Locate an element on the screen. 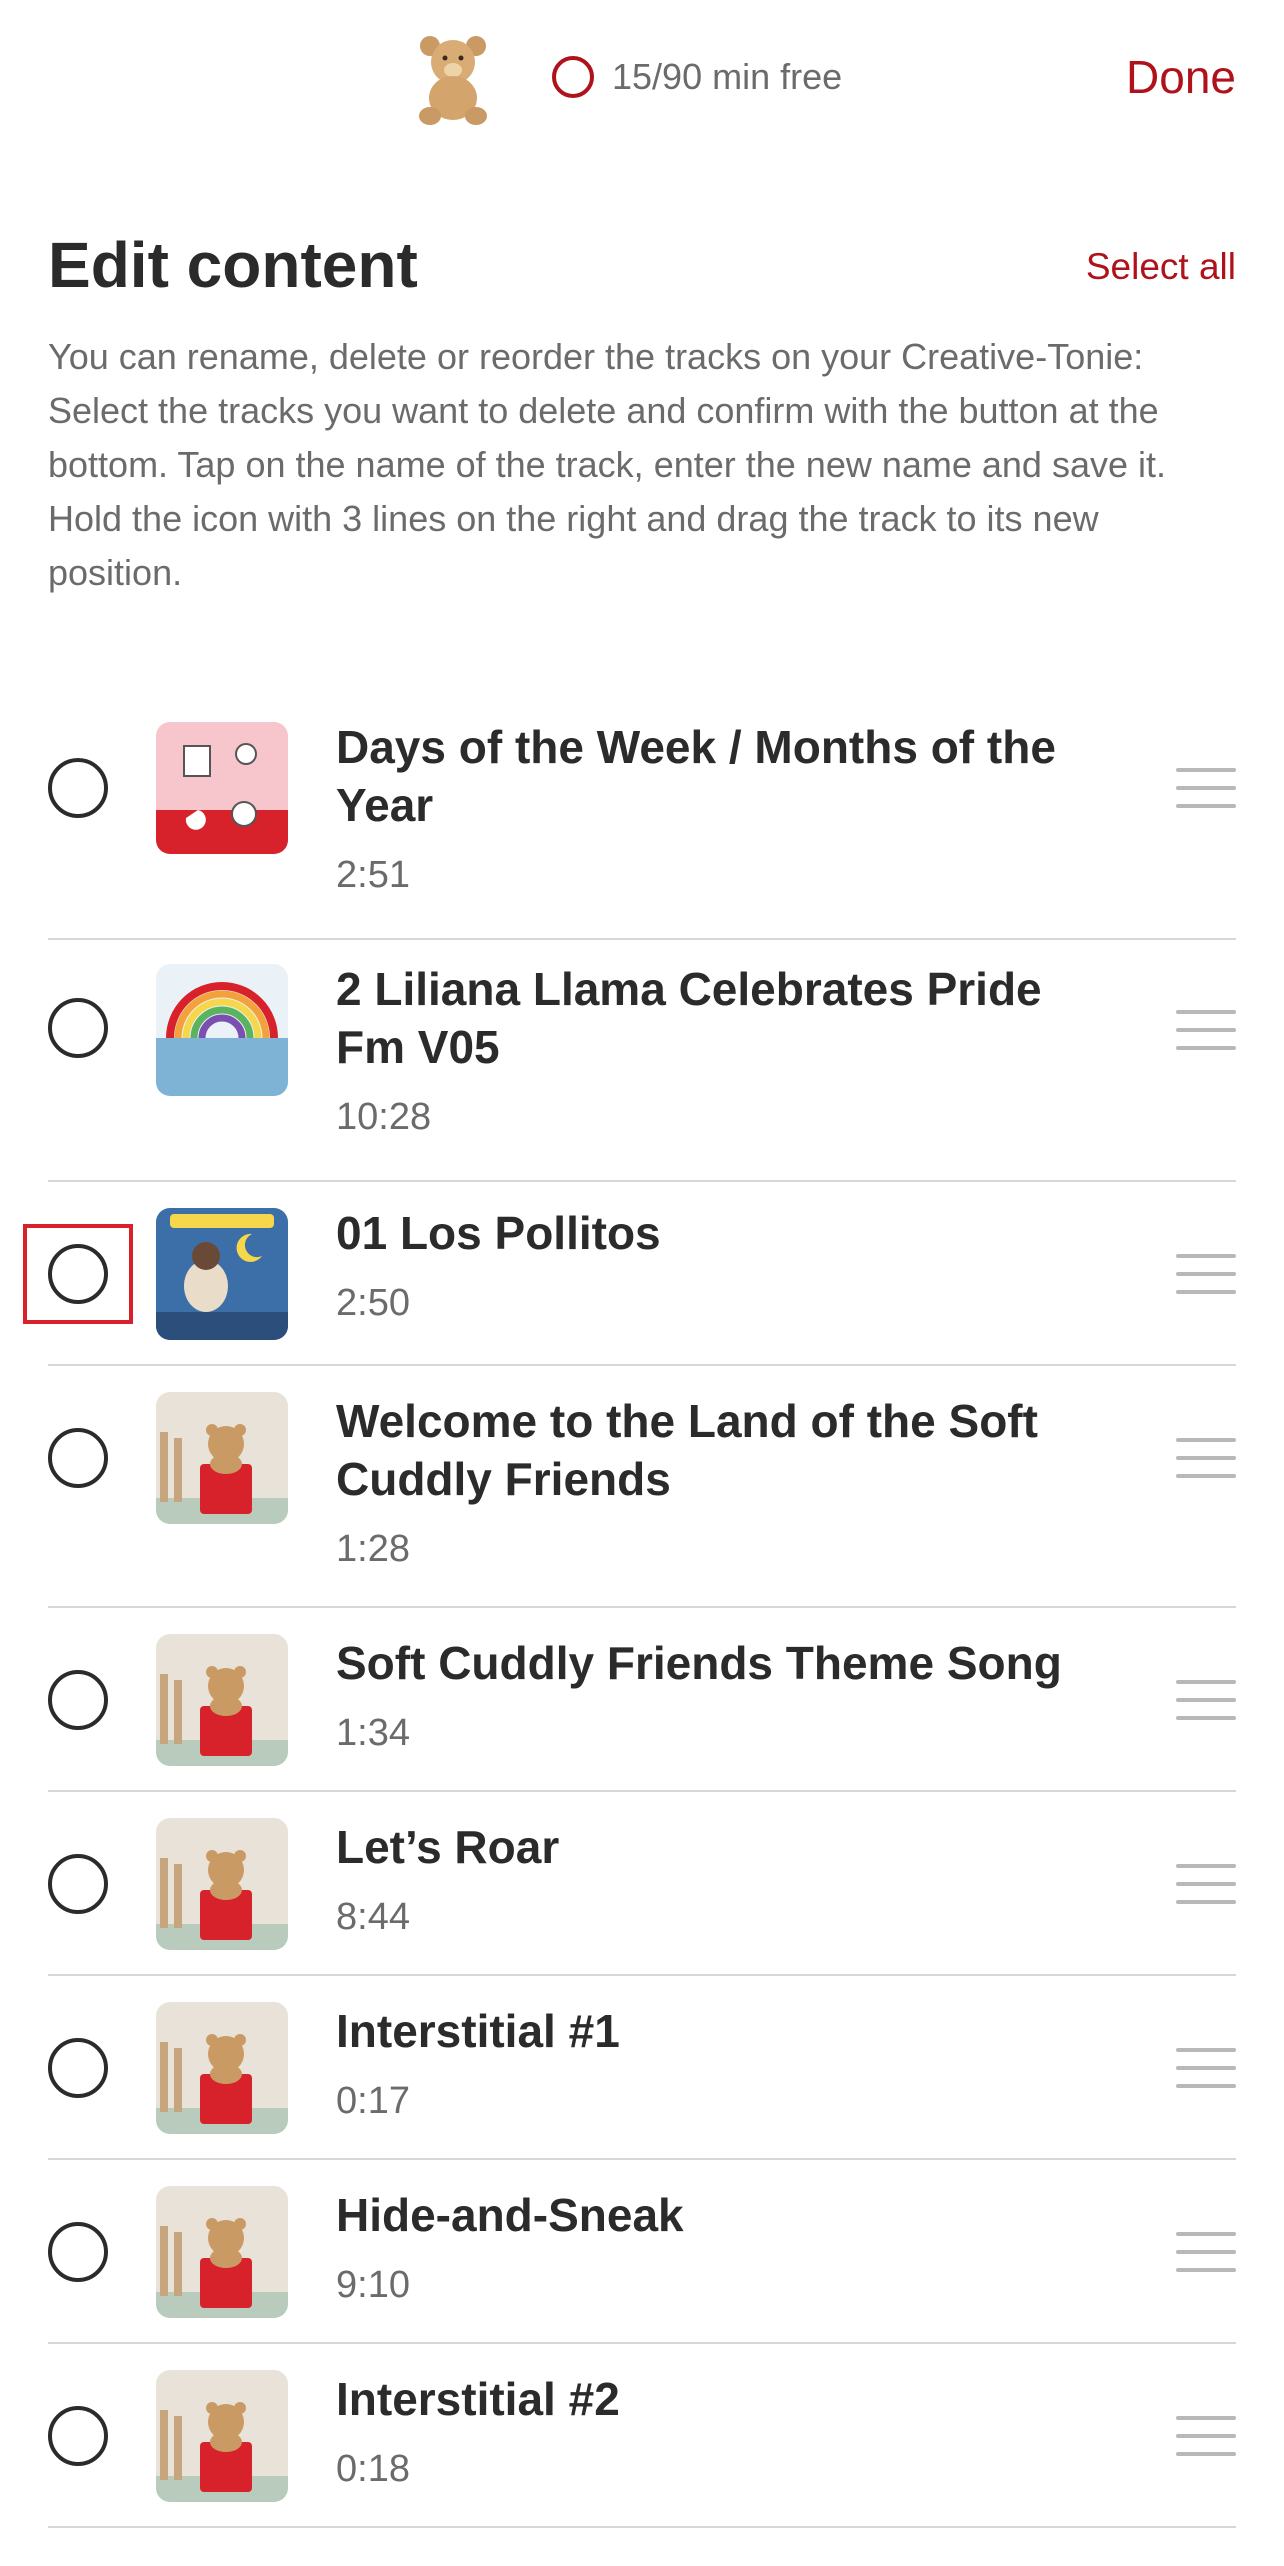 The image size is (1284, 2566). track-title: Let’s Roar is located at coordinates (726, 1847).